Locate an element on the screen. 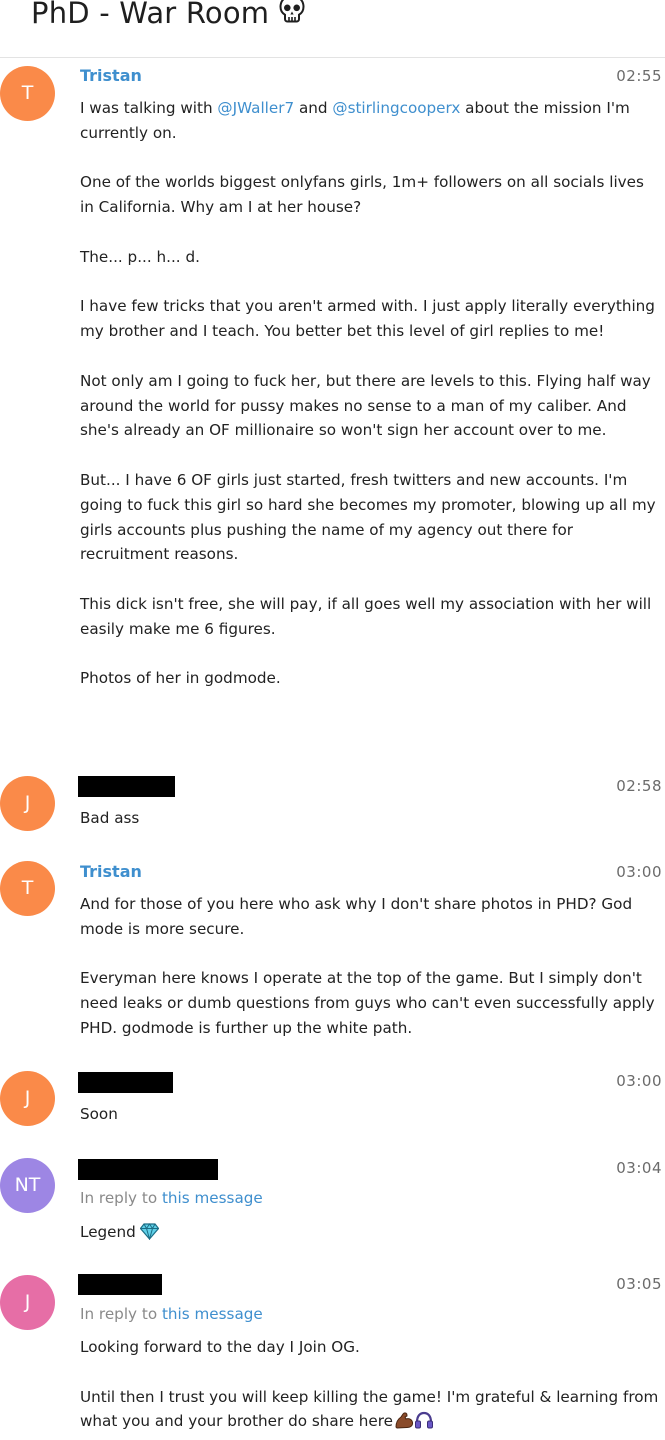 The image size is (665, 1440). mention-link: @stirlingcooperx is located at coordinates (396, 108).